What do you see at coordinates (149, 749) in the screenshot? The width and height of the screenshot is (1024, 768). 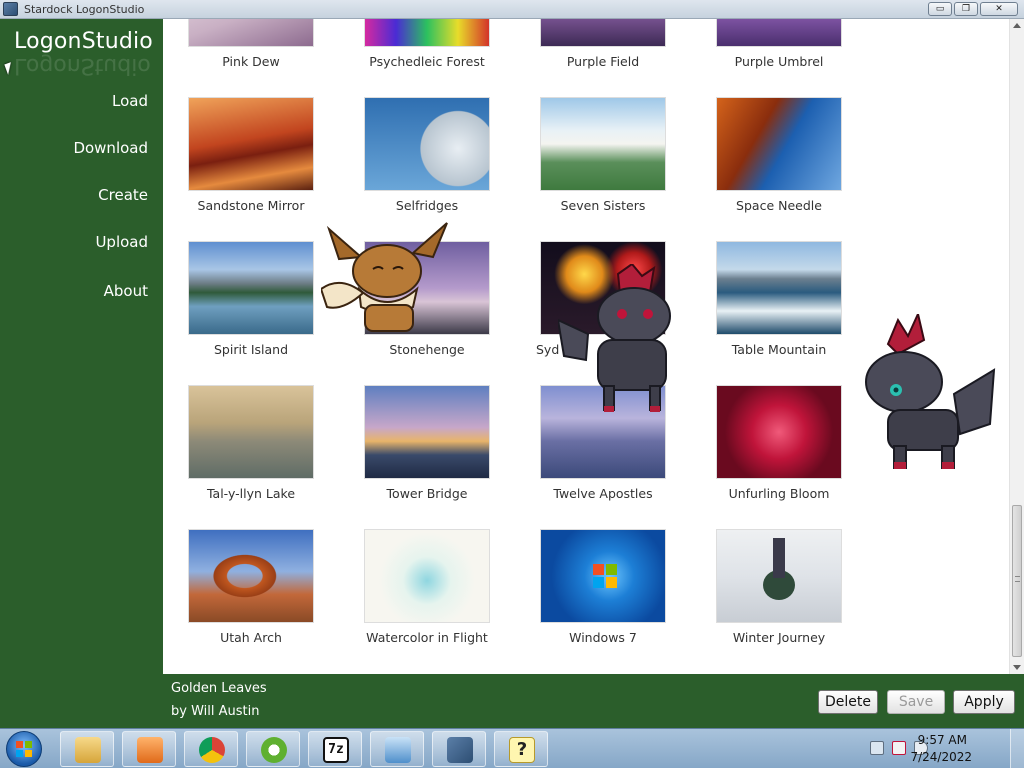 I see `taskbar-media-player` at bounding box center [149, 749].